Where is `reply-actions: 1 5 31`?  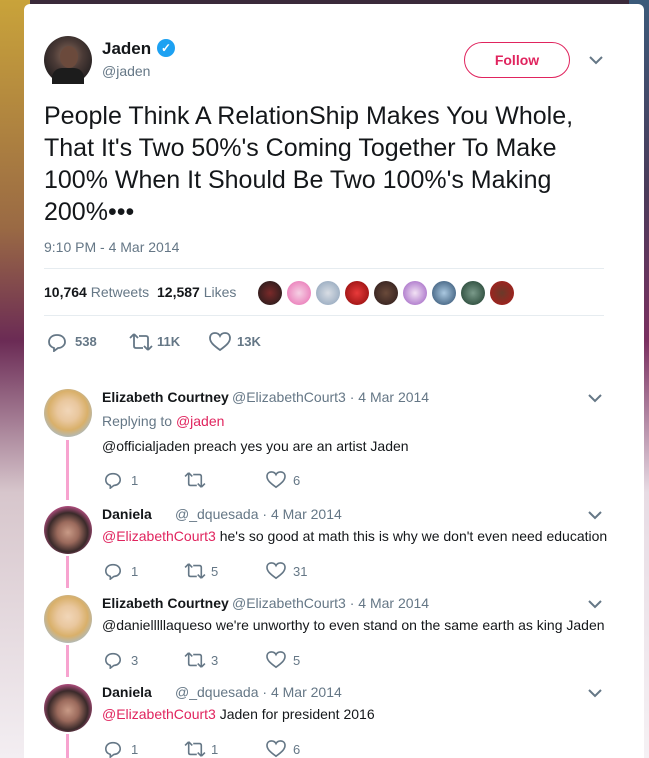 reply-actions: 1 5 31 is located at coordinates (252, 571).